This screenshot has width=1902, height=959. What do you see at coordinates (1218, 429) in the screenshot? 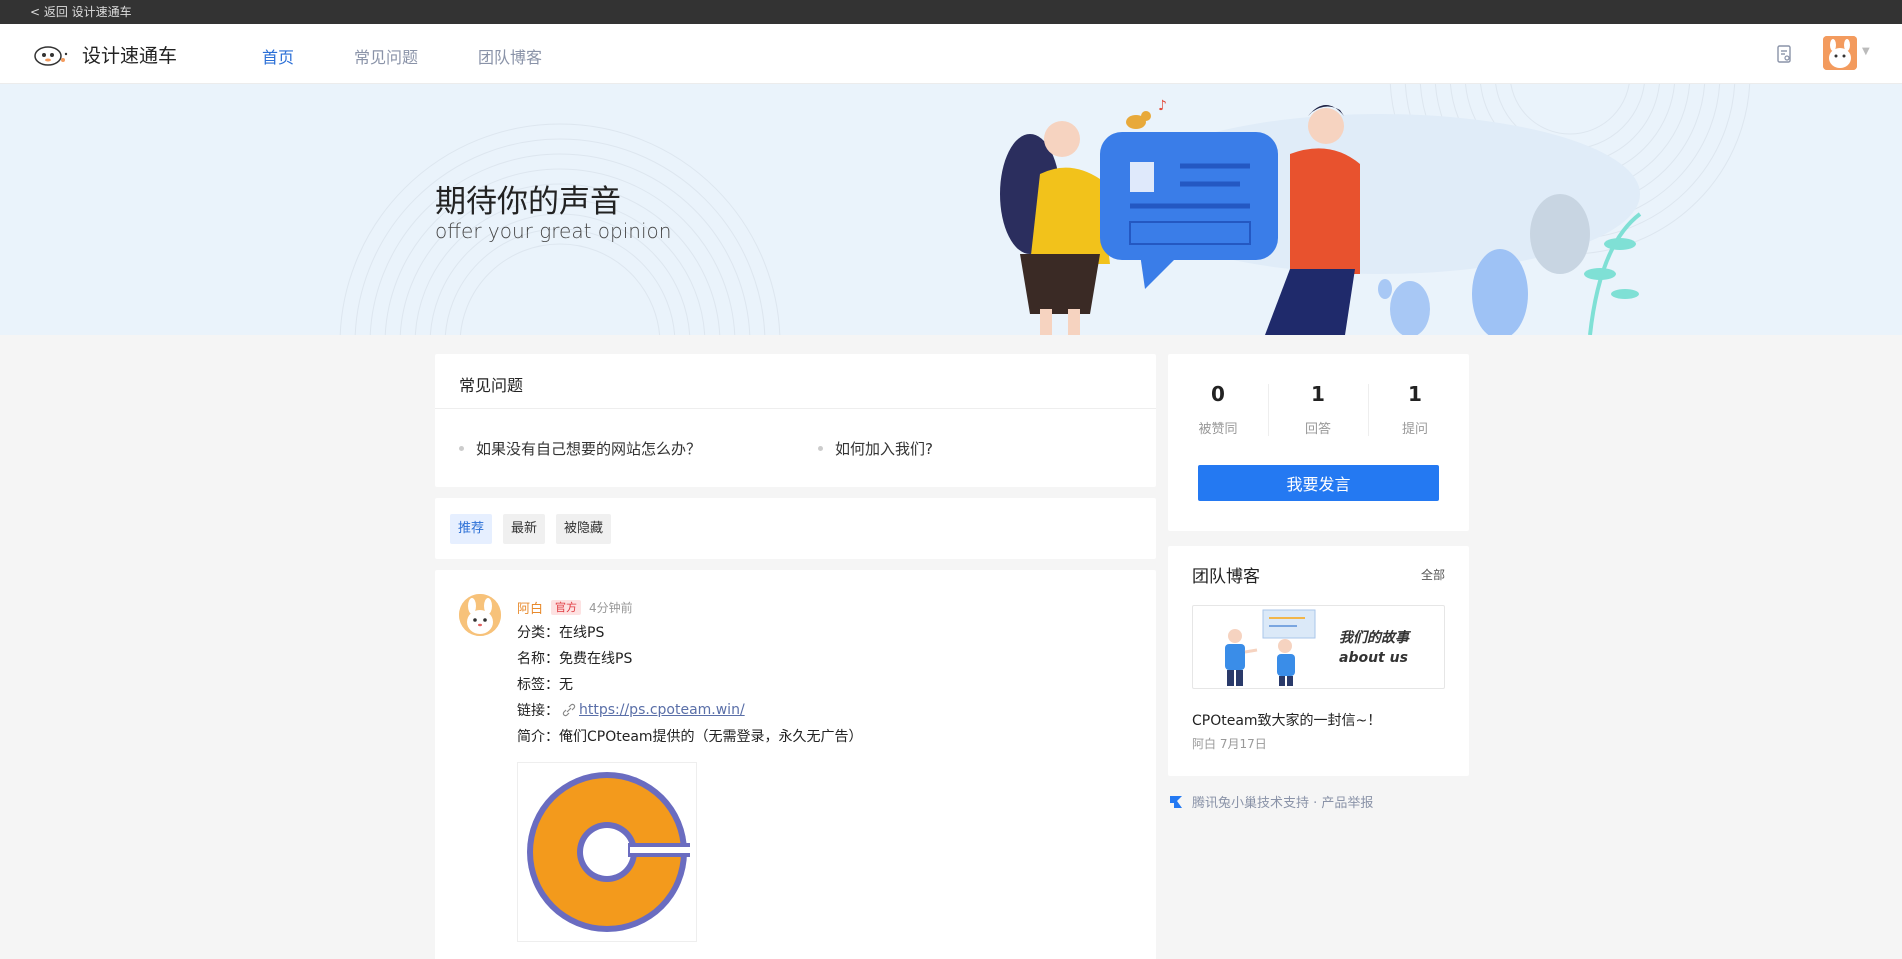
I see `stat-label: 被赞同` at bounding box center [1218, 429].